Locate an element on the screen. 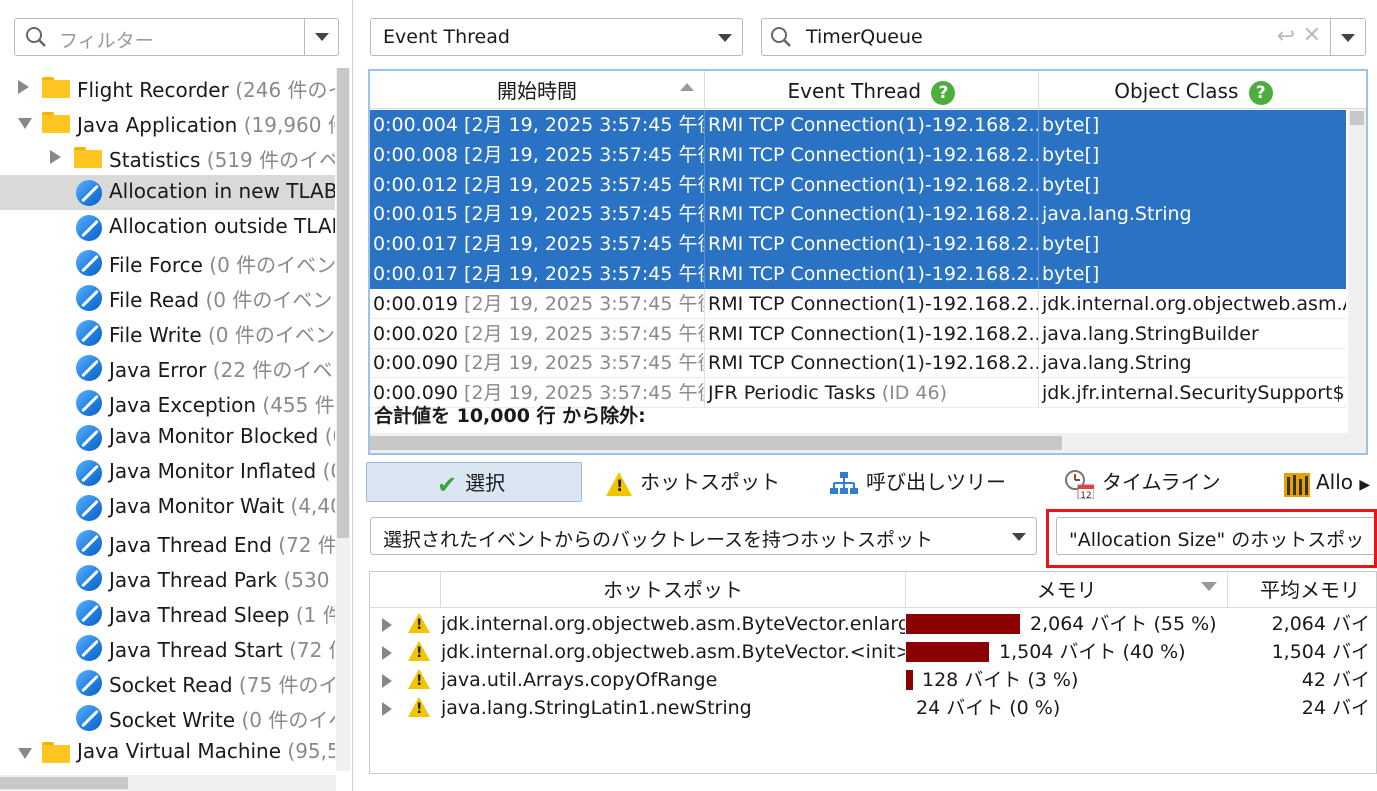 This screenshot has height=791, width=1377. column-header-hotspot: ホットスポット is located at coordinates (673, 590).